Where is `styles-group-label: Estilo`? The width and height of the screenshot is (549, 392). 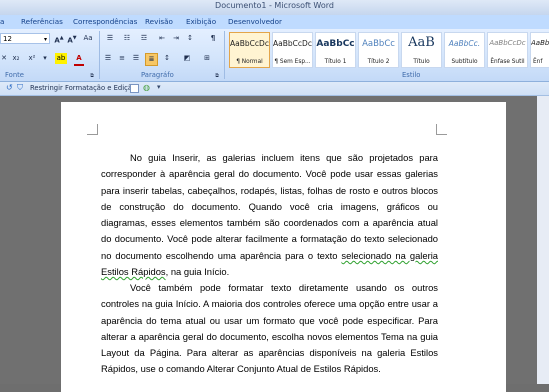
styles-group-label: Estilo is located at coordinates (411, 75).